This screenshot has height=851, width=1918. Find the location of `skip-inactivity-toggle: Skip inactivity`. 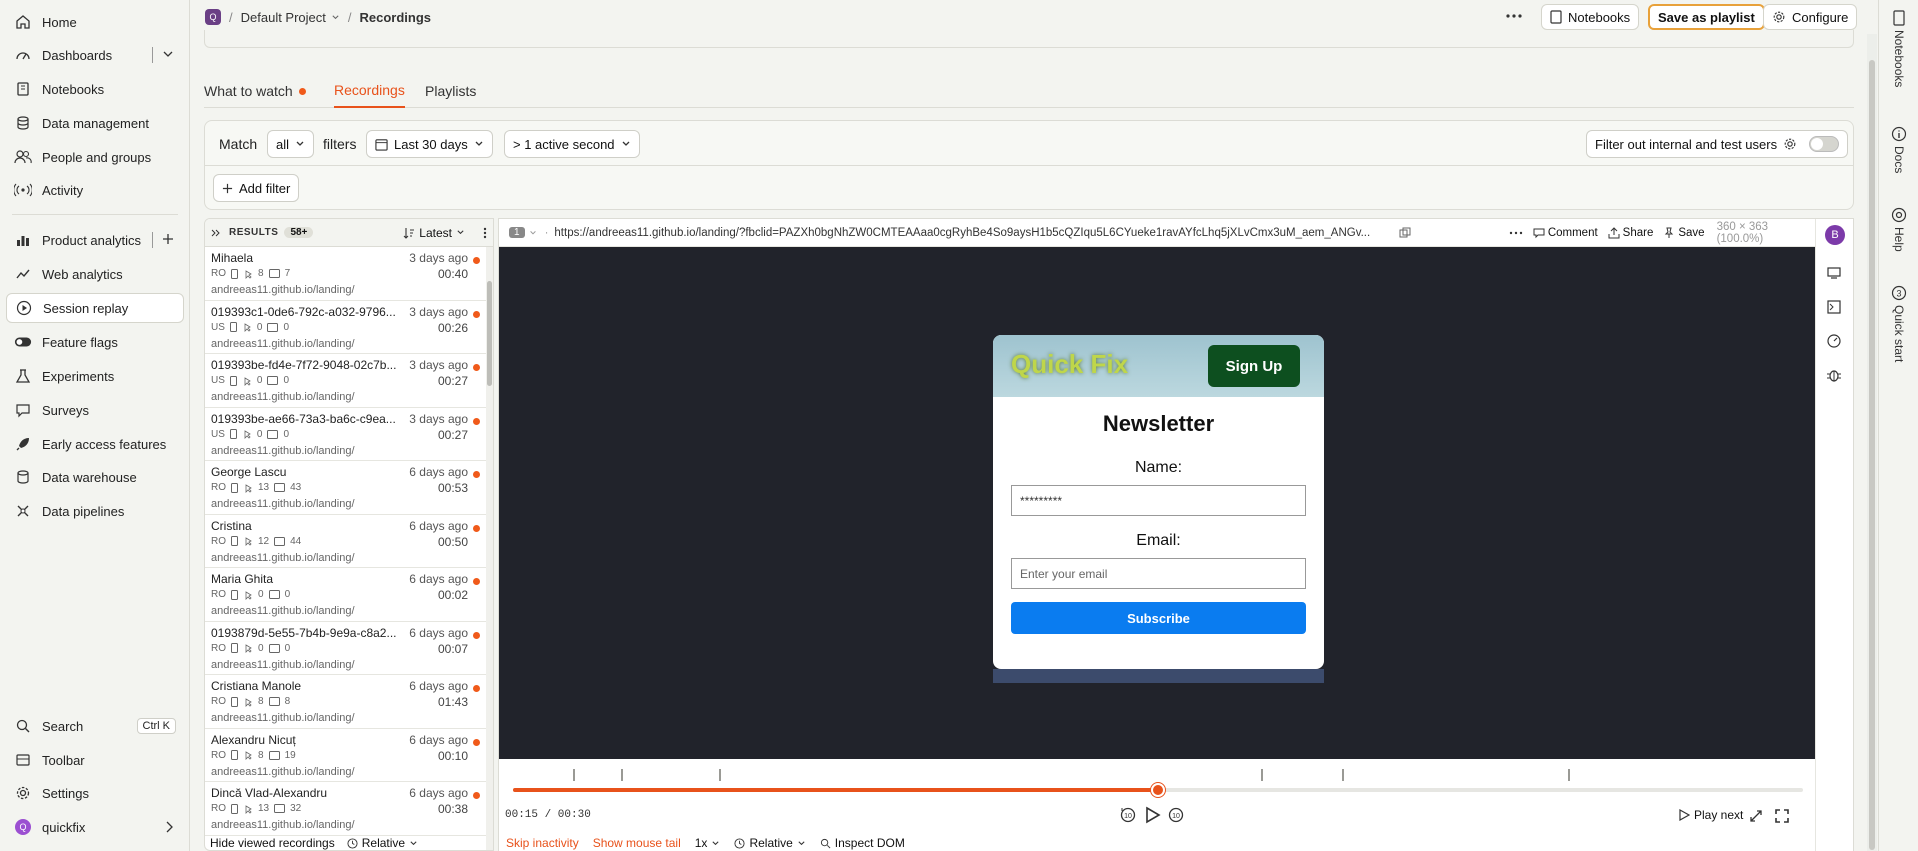

skip-inactivity-toggle: Skip inactivity is located at coordinates (542, 843).